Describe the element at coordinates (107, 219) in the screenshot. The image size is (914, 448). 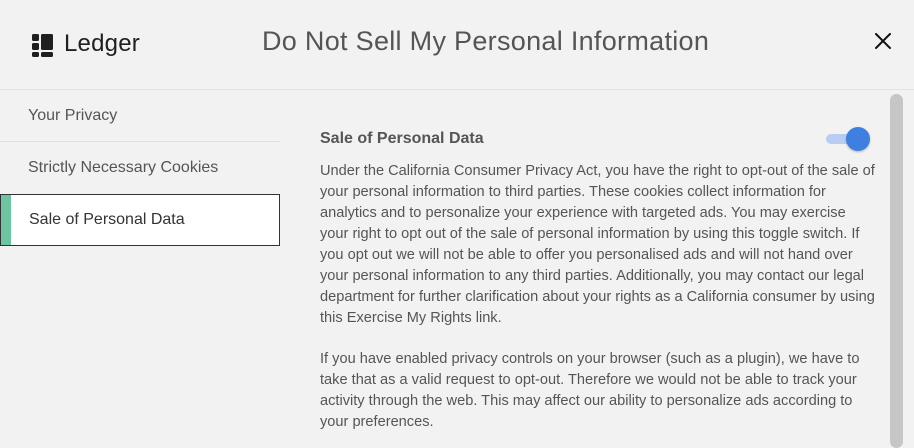
I see `sidebar-item-label: Sale of Personal Data` at that location.